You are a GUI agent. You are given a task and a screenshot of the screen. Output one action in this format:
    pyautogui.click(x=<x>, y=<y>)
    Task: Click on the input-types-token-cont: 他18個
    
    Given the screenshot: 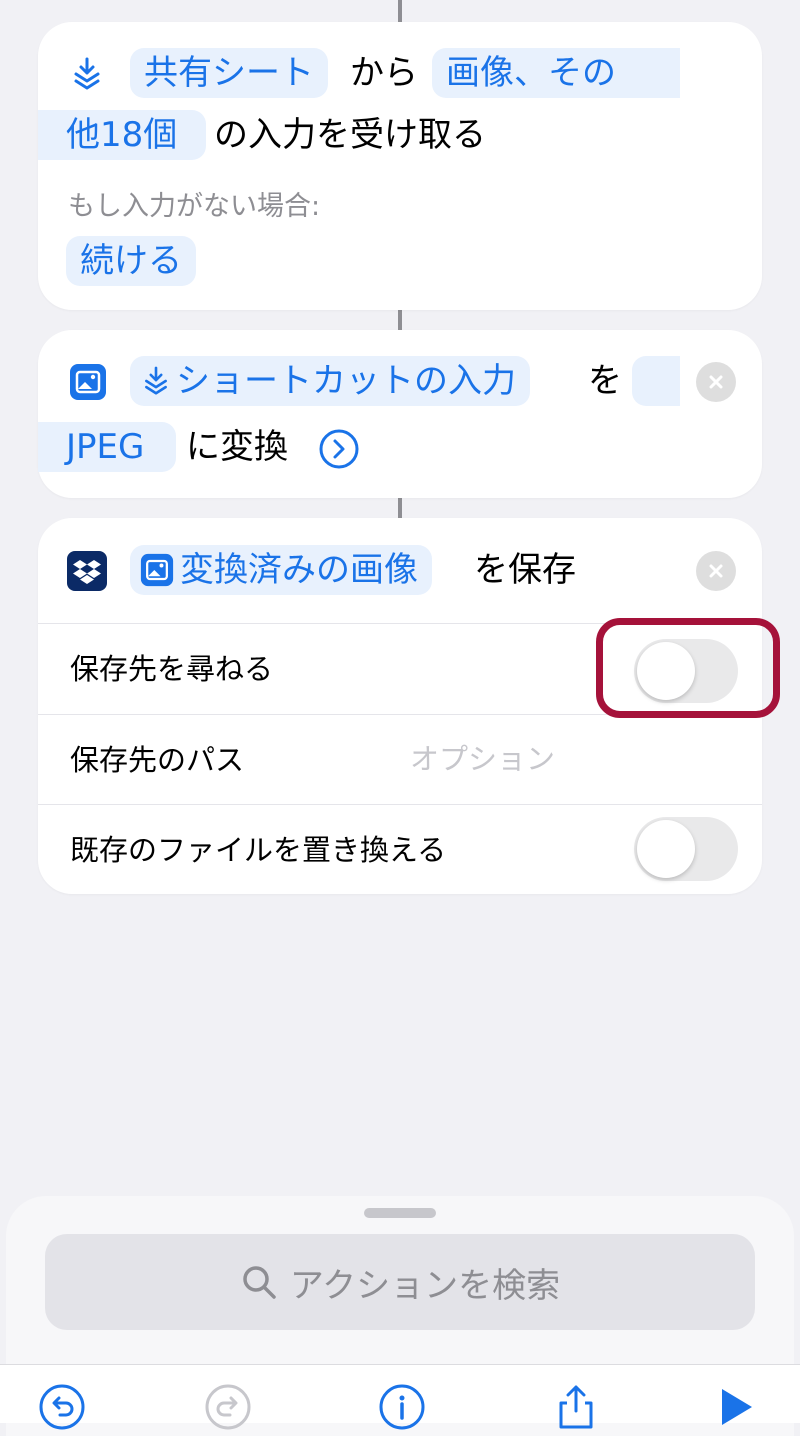 What is the action you would take?
    pyautogui.click(x=122, y=135)
    